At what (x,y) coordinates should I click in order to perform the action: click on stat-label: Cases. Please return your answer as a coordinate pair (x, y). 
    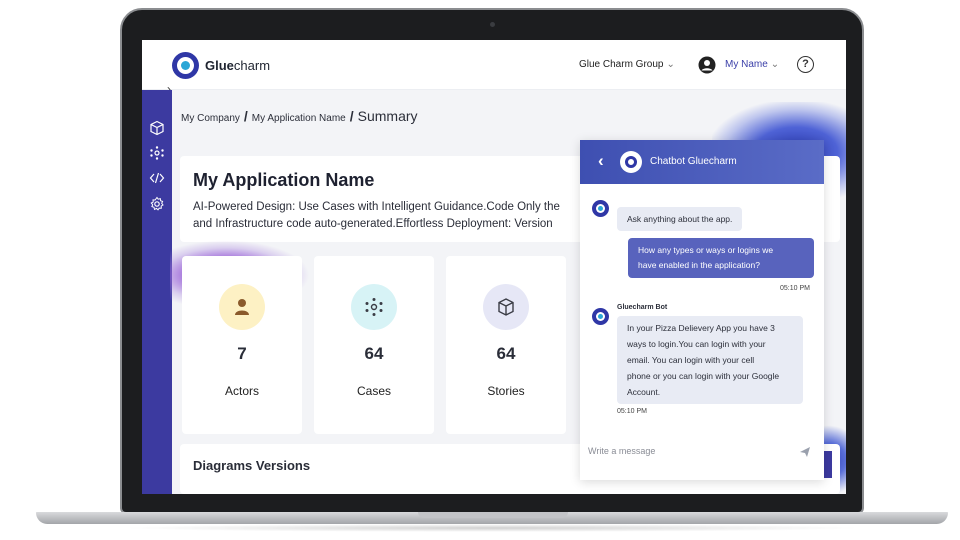
    Looking at the image, I should click on (373, 391).